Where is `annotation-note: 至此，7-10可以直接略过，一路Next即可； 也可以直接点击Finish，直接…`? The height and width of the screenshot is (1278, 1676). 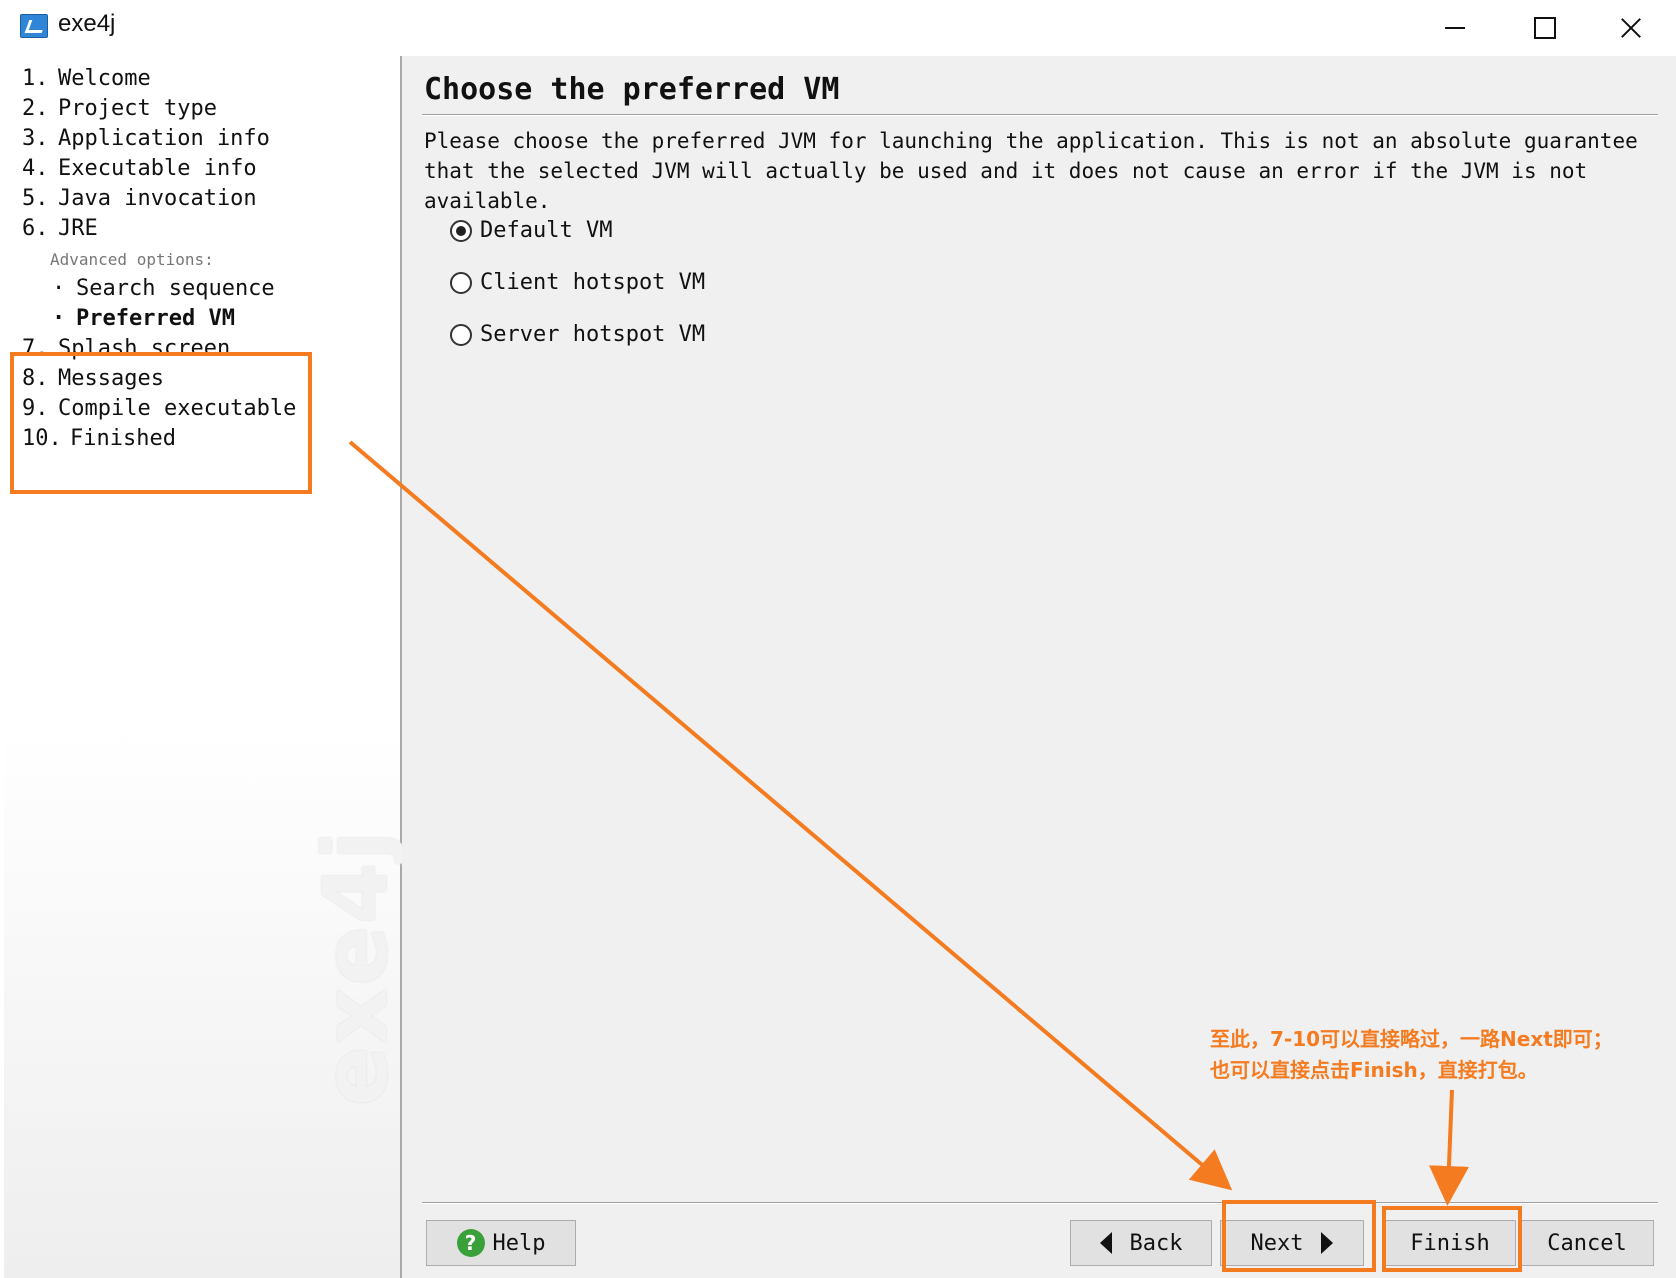
annotation-note: 至此，7-10可以直接略过，一路Next即可； 也可以直接点击Finish，直接… is located at coordinates (1440, 1055).